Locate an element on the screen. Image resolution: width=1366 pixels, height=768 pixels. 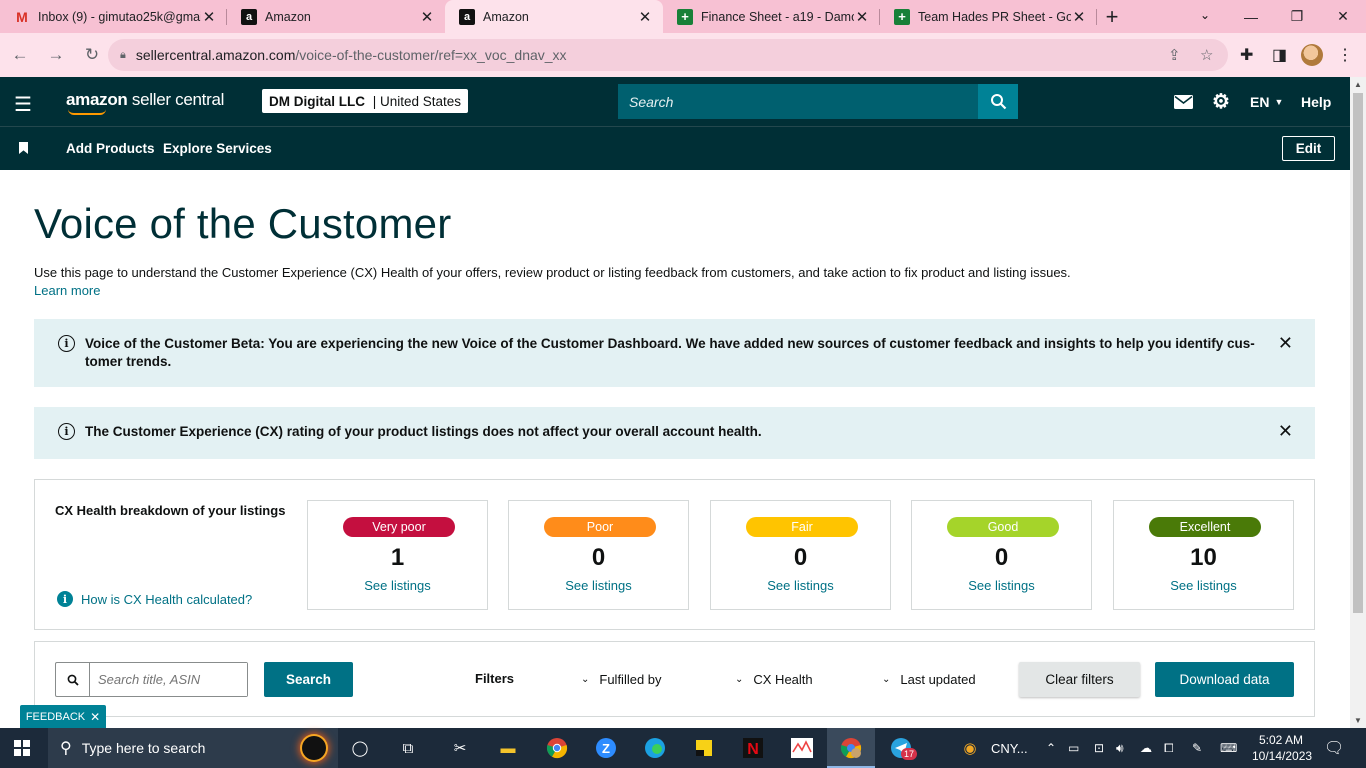
taskbar-search: ⚲ Type here to search is located at coordinates (193, 748).